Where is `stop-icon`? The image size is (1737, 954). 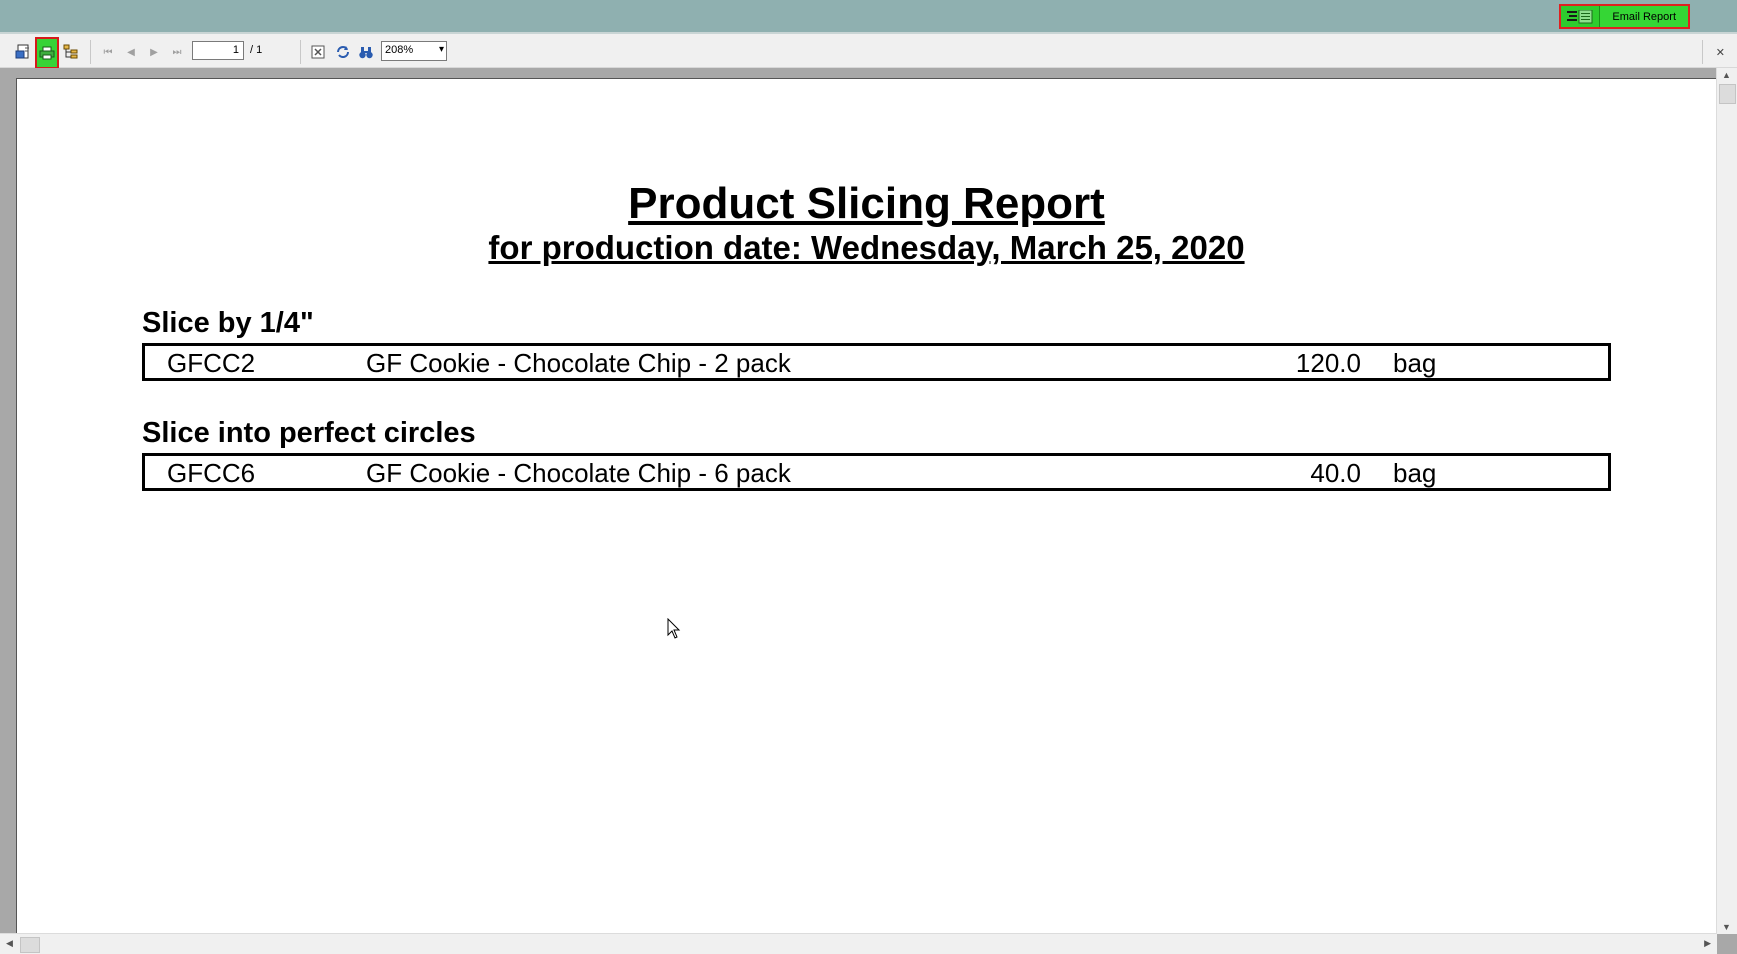
stop-icon is located at coordinates (318, 52).